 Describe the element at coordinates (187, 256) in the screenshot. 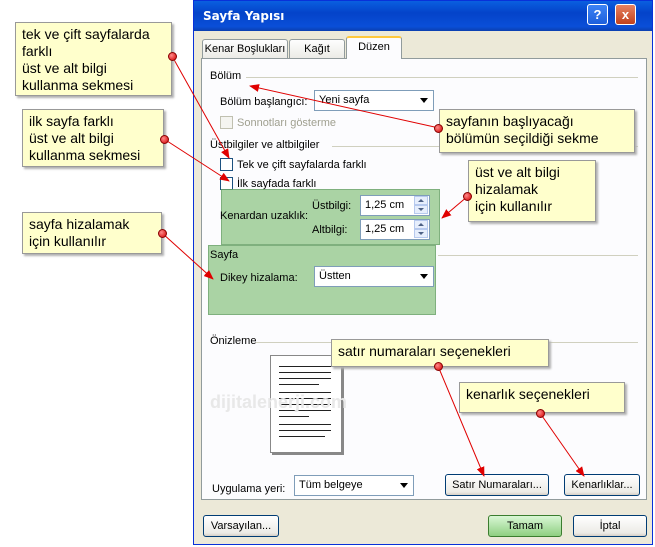

I see `arrow-vertical-align` at that location.